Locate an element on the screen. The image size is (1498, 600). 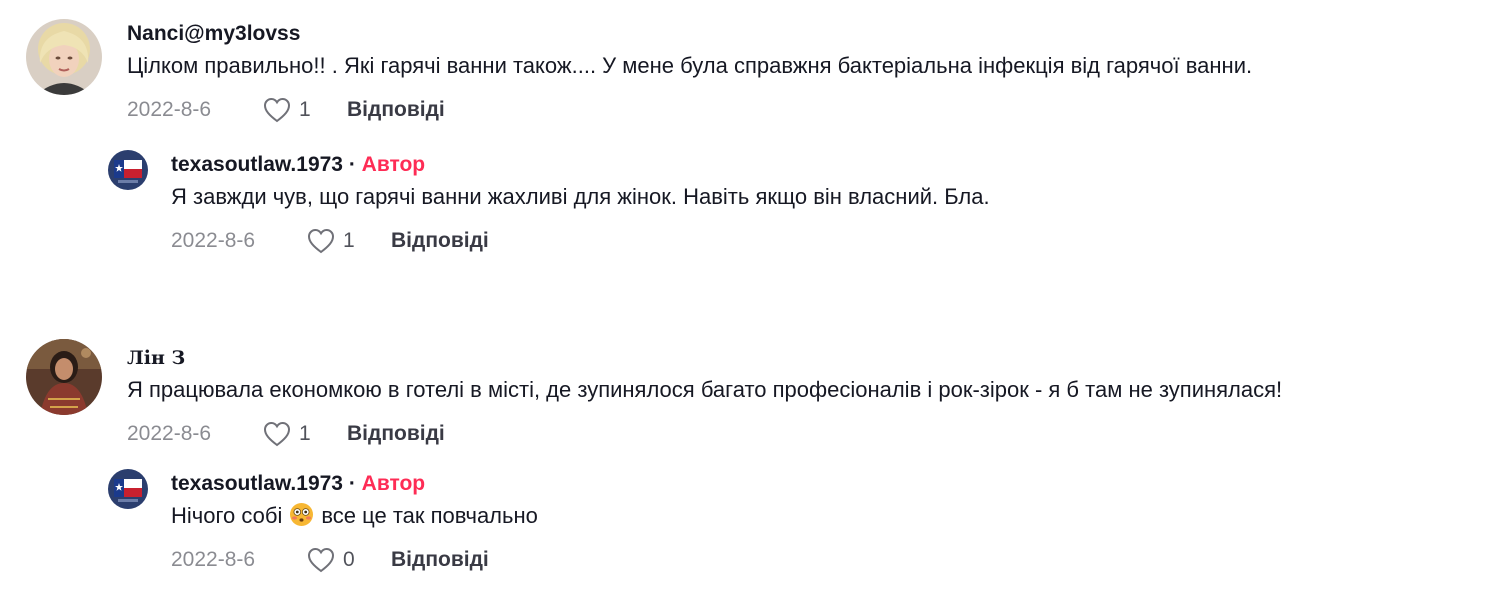
reply-text: Нічого собі все це так повчально is located at coordinates (354, 516).